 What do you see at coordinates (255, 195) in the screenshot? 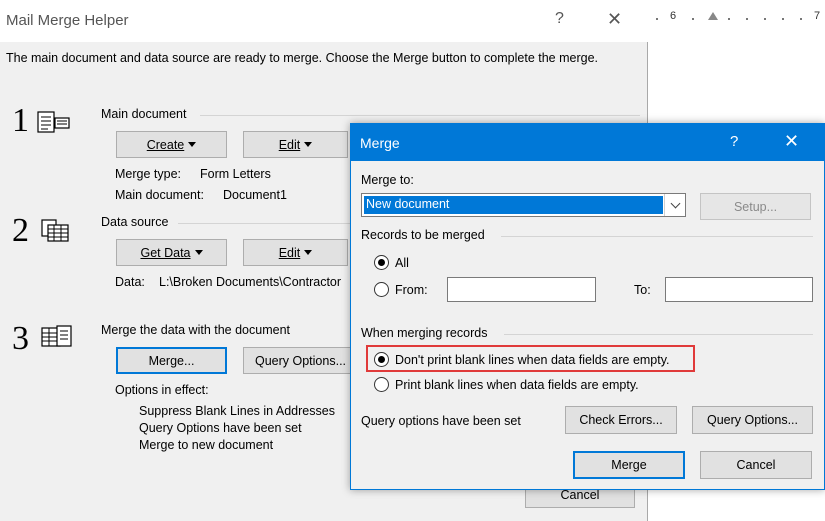
I see `main-document-value: Document1` at bounding box center [255, 195].